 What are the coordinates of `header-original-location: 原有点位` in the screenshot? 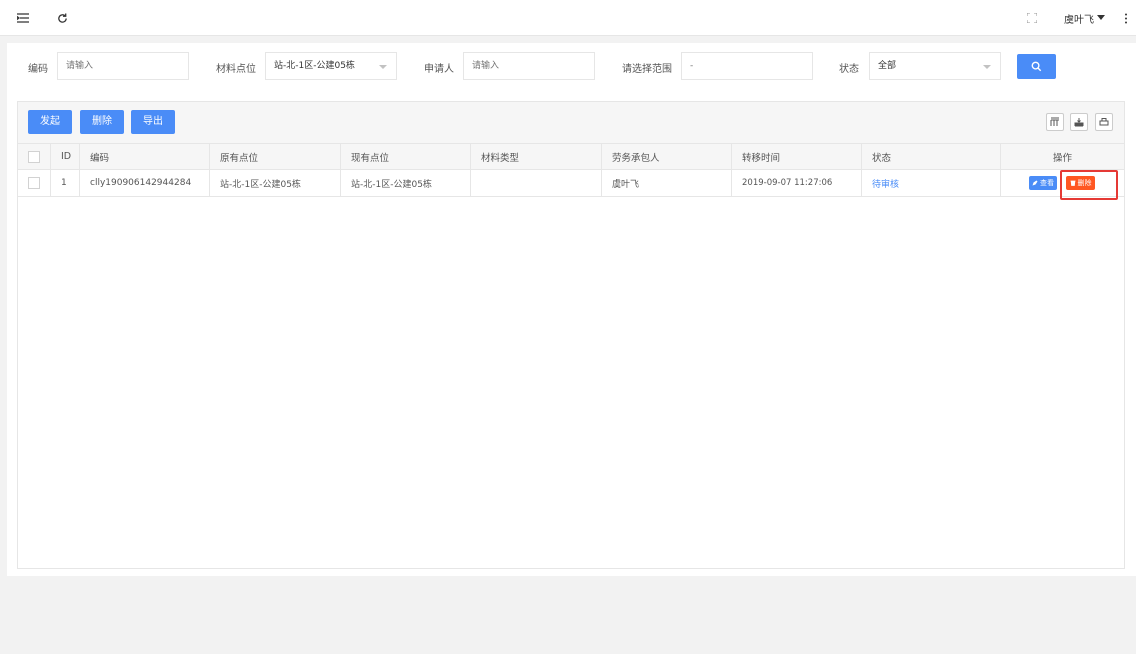 It's located at (275, 156).